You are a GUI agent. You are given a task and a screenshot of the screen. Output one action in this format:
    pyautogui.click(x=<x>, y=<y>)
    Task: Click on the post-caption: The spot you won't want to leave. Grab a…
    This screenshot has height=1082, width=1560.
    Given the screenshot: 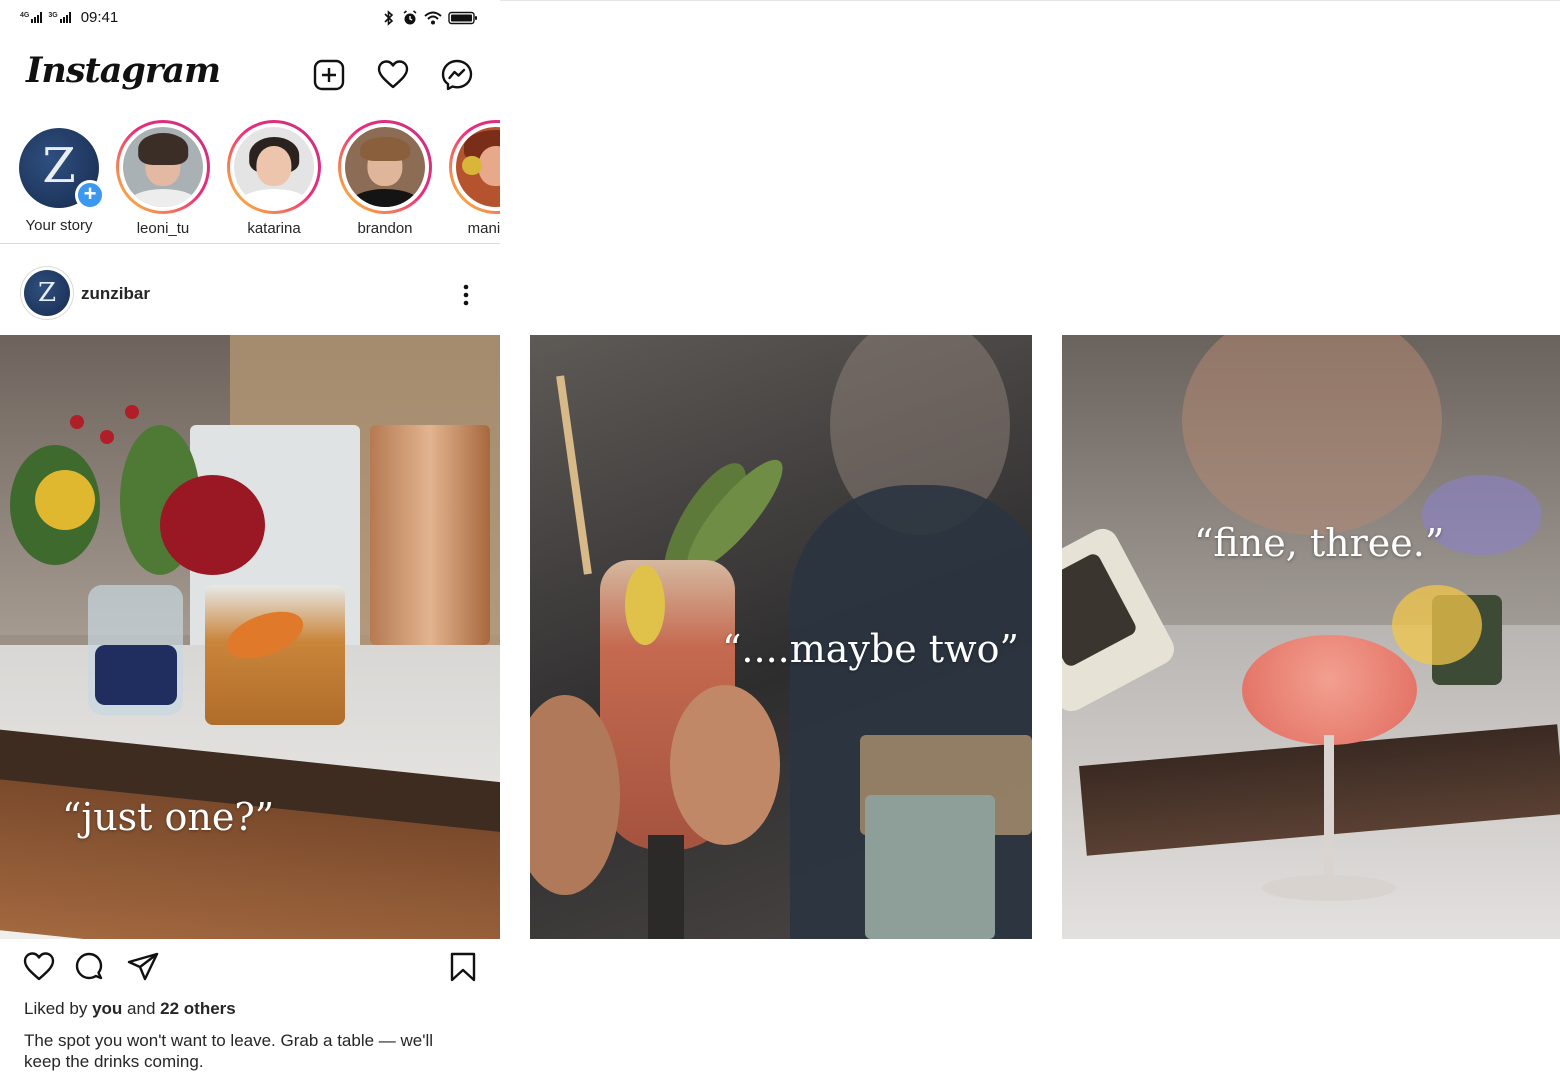 What is the action you would take?
    pyautogui.click(x=229, y=1051)
    